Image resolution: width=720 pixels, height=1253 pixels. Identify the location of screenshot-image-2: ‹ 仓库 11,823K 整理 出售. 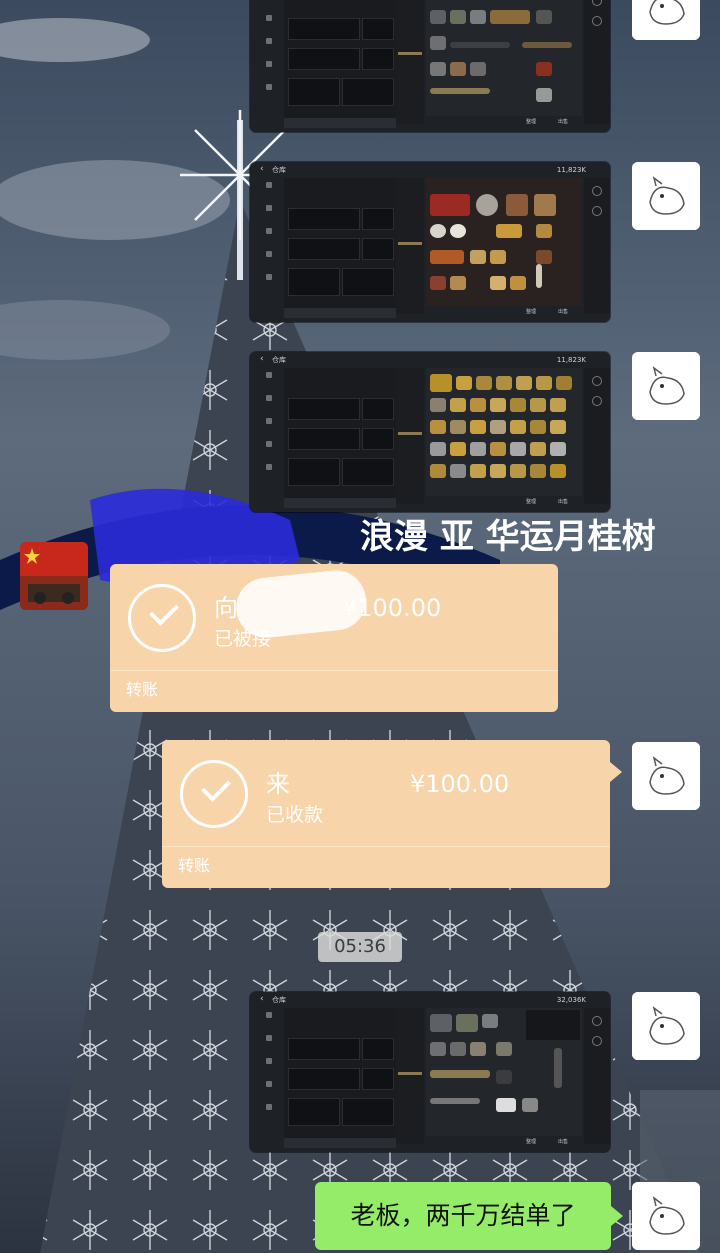
(430, 242).